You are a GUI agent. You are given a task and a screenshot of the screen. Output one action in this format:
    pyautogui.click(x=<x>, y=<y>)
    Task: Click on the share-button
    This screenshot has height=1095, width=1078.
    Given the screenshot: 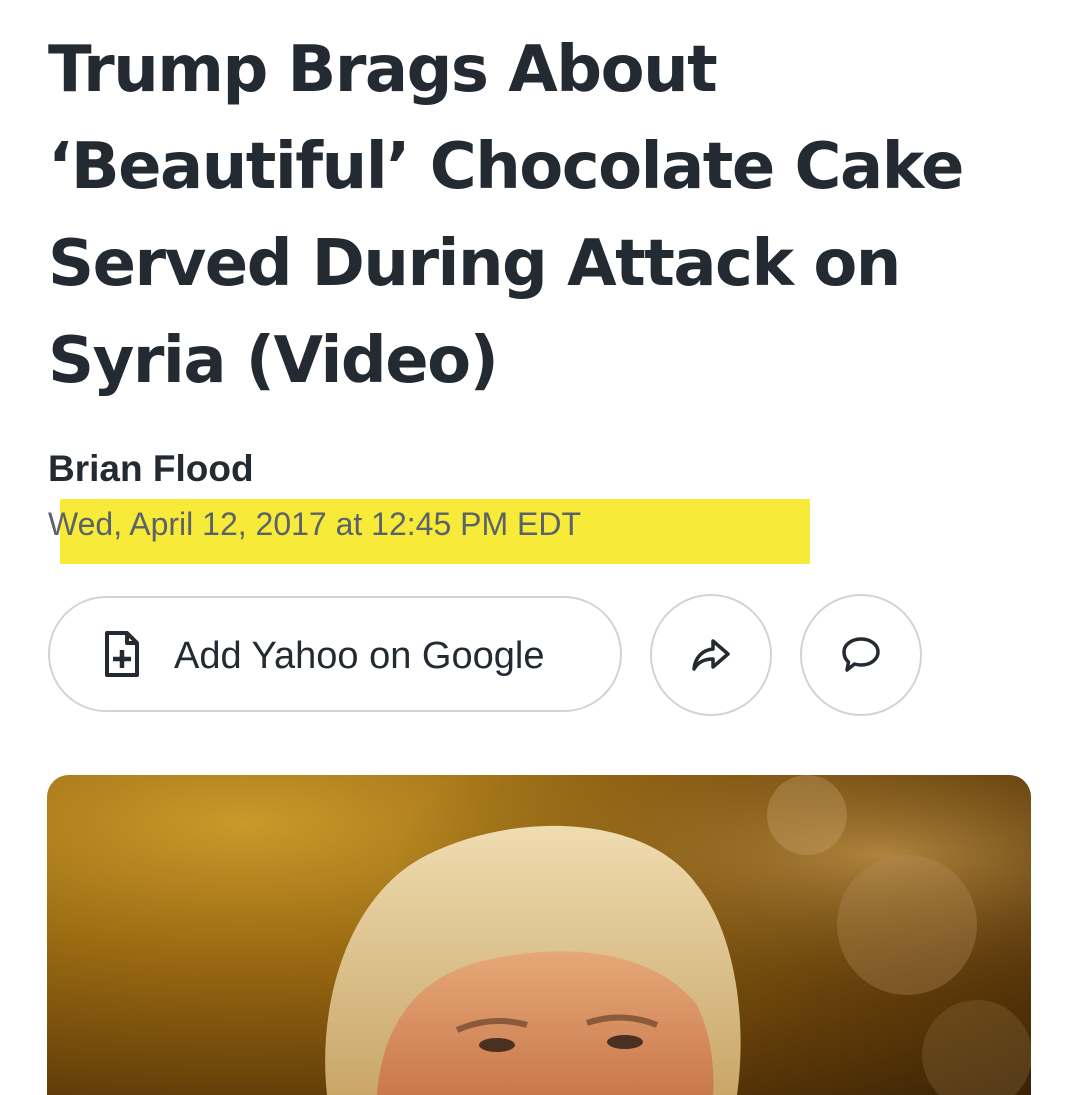 What is the action you would take?
    pyautogui.click(x=711, y=655)
    